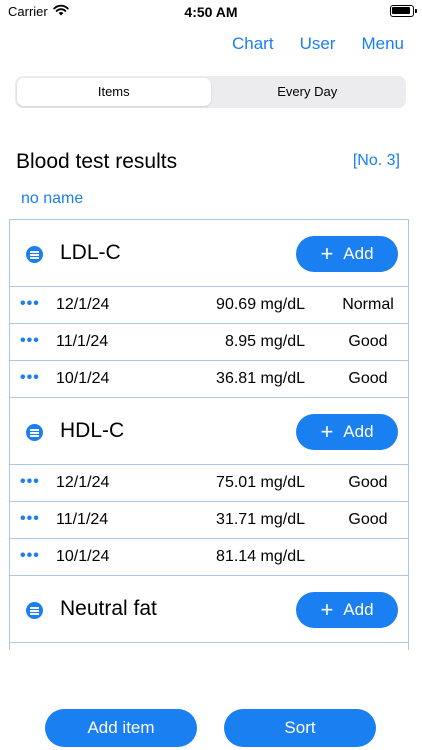 This screenshot has height=750, width=422. I want to click on status-bar: Carrier 4:50 AM, so click(211, 12).